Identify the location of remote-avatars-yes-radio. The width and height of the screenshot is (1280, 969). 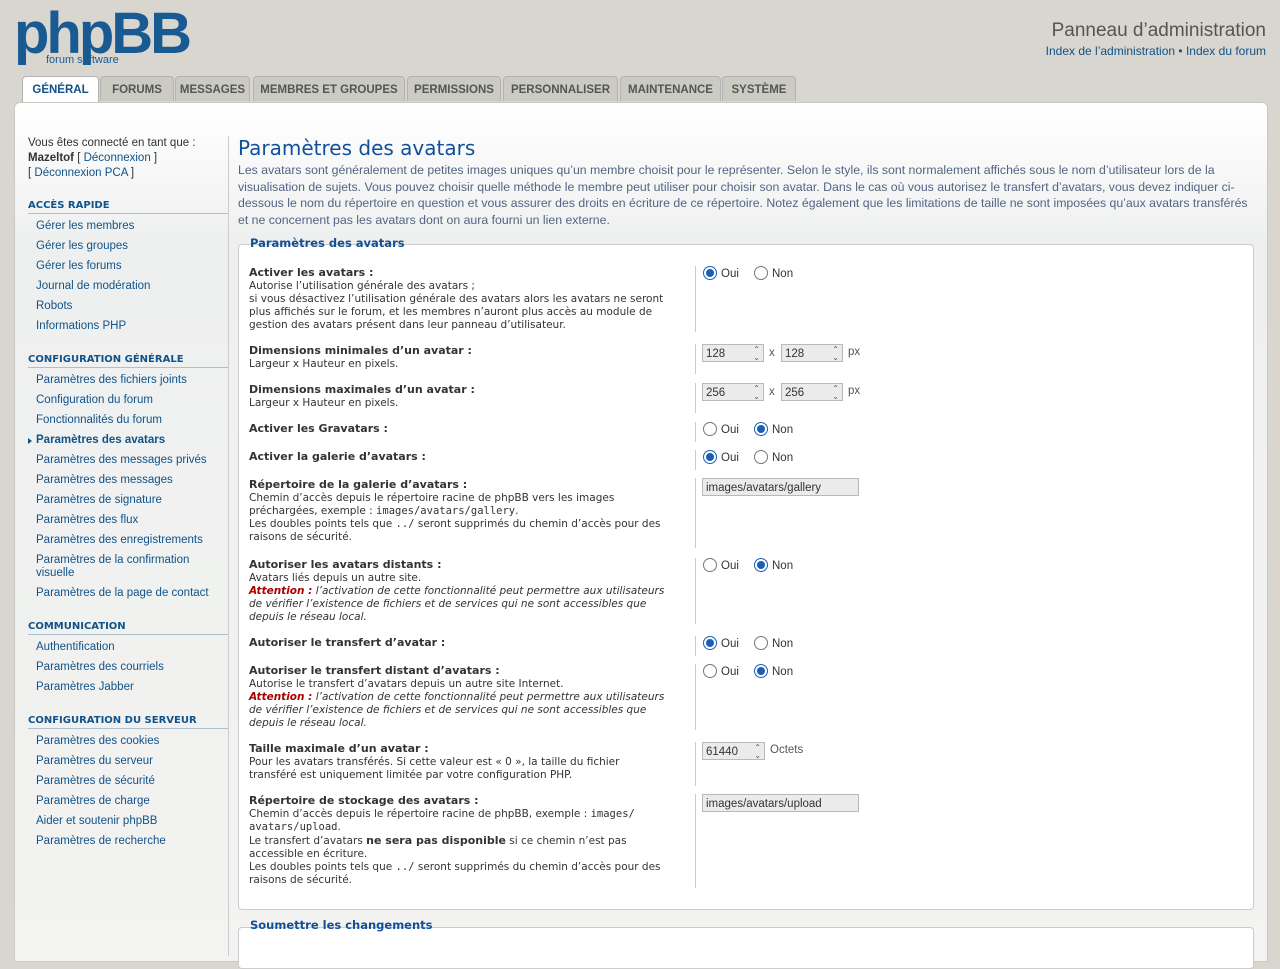
(710, 565).